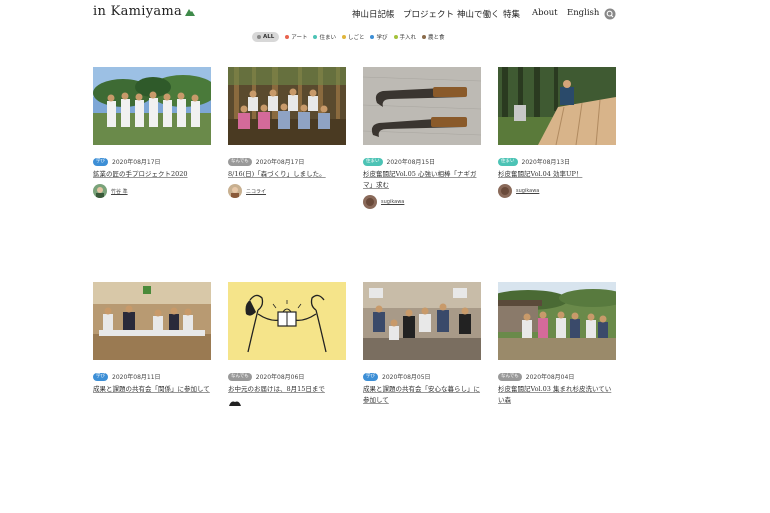  I want to click on article-title: 杉皮奮闘記Vol.03 集まれ杉皮洗いていい森, so click(557, 395).